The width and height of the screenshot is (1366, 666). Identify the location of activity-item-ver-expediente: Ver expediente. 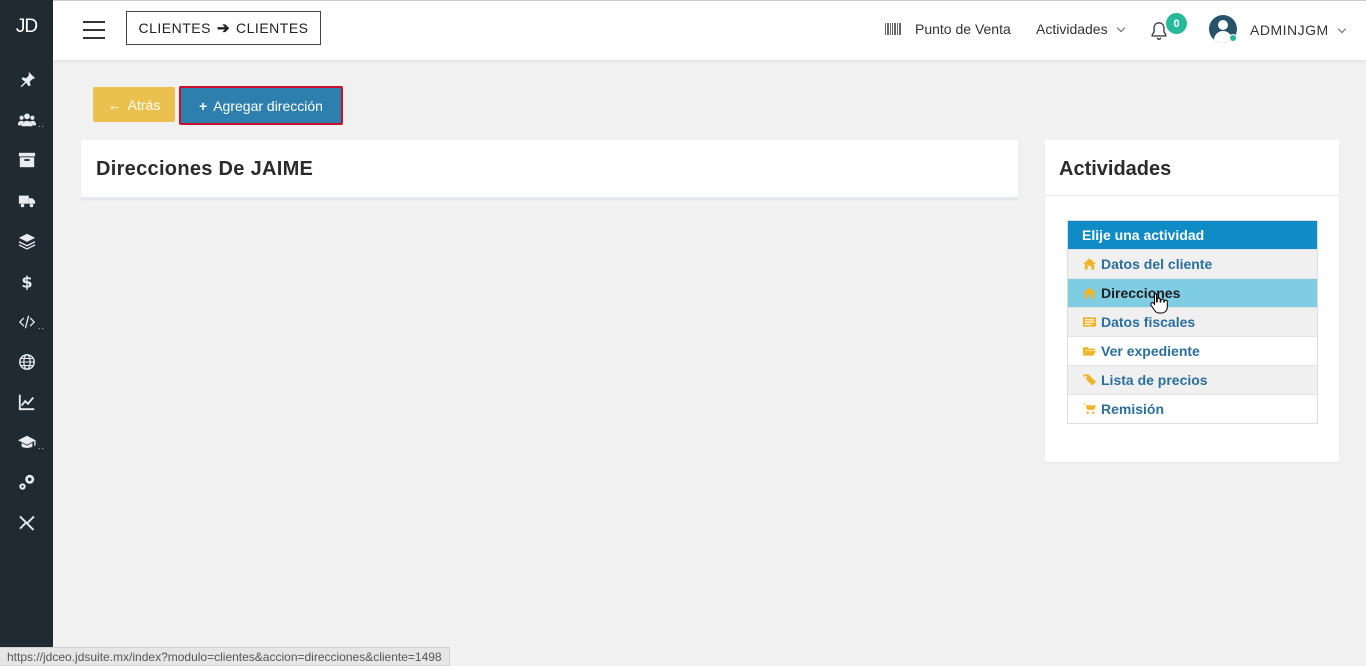
(1192, 350).